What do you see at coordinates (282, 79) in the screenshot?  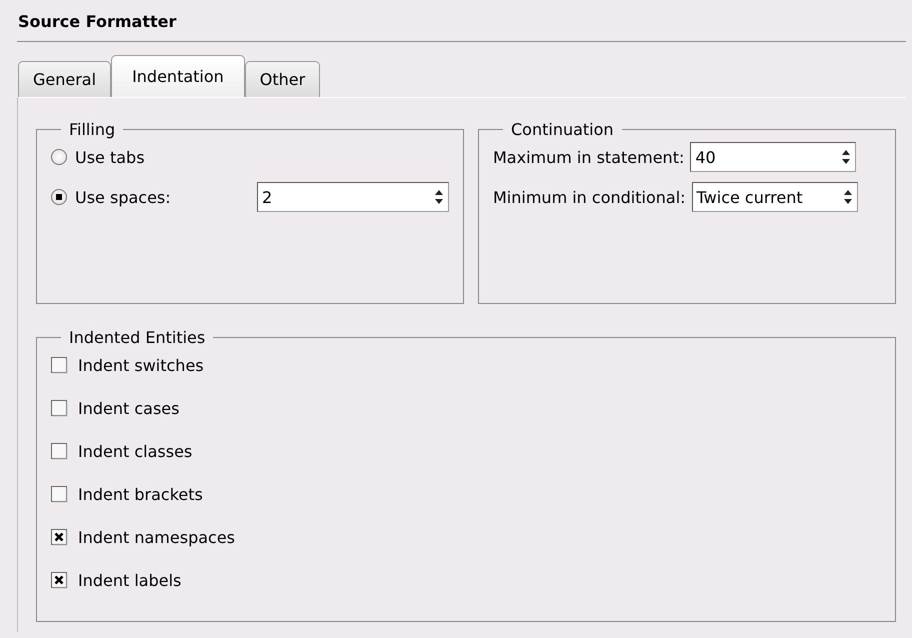 I see `tab: Other` at bounding box center [282, 79].